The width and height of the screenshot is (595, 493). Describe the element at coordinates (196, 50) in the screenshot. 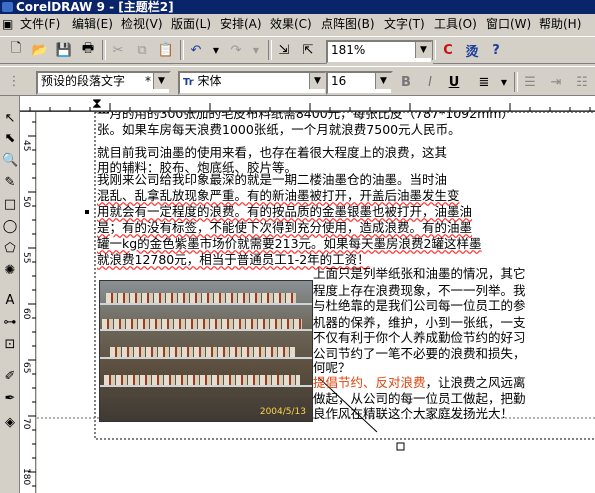

I see `undo-icon: ↶` at that location.